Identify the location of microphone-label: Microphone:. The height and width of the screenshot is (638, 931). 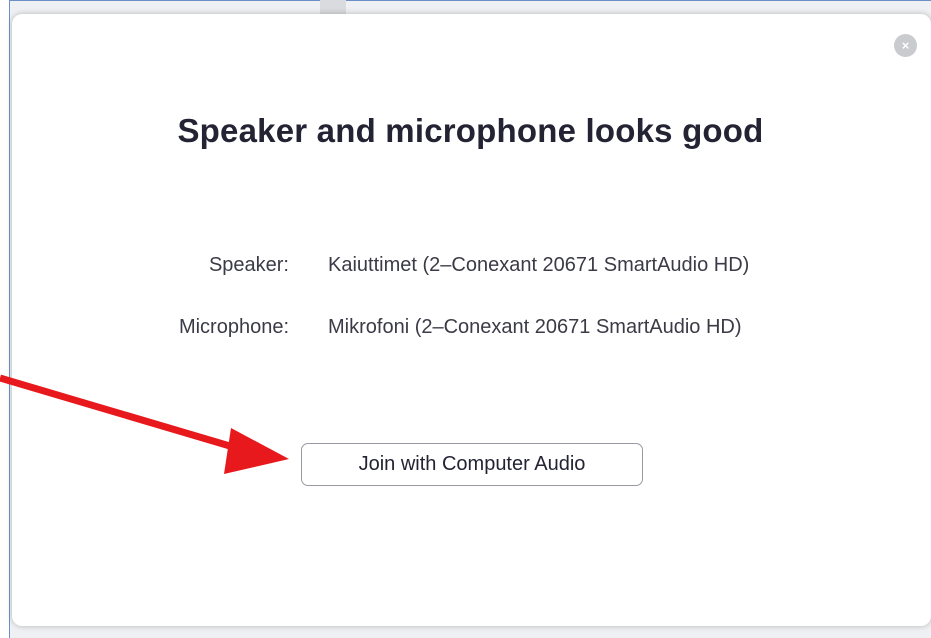
(233, 327).